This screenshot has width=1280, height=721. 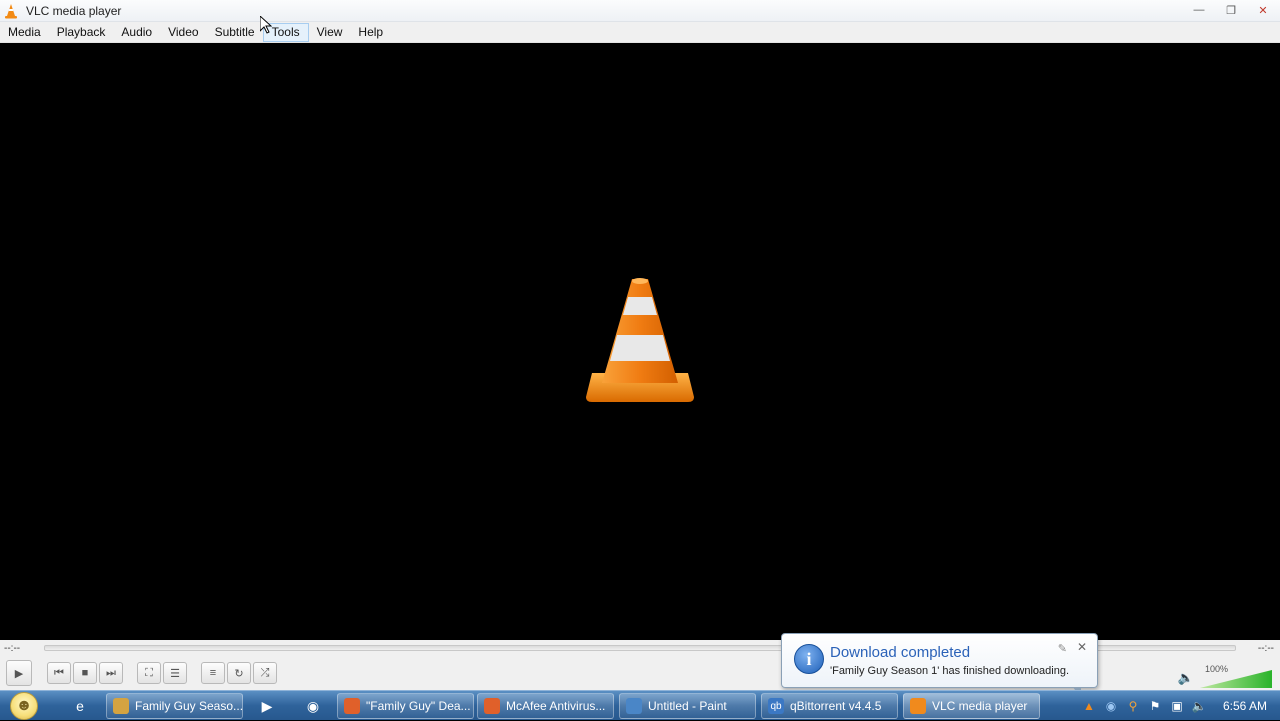 I want to click on clock: 6:56 AM, so click(x=1245, y=706).